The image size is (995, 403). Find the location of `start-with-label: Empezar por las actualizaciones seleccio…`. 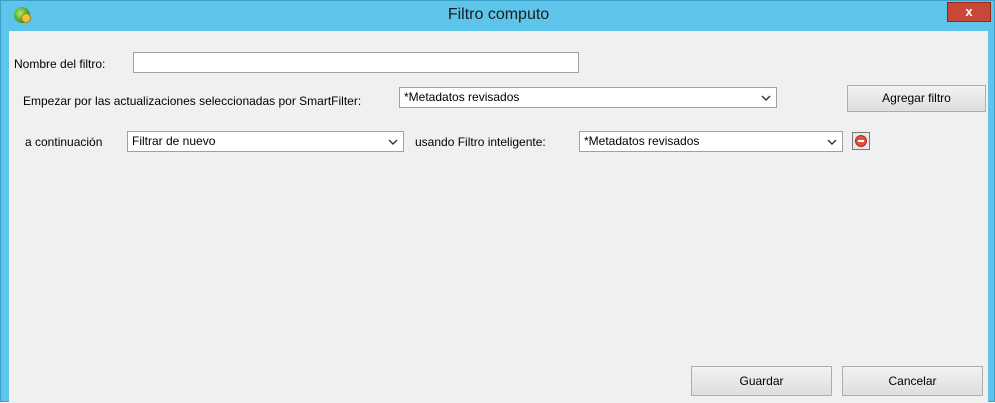

start-with-label: Empezar por las actualizaciones seleccio… is located at coordinates (192, 101).